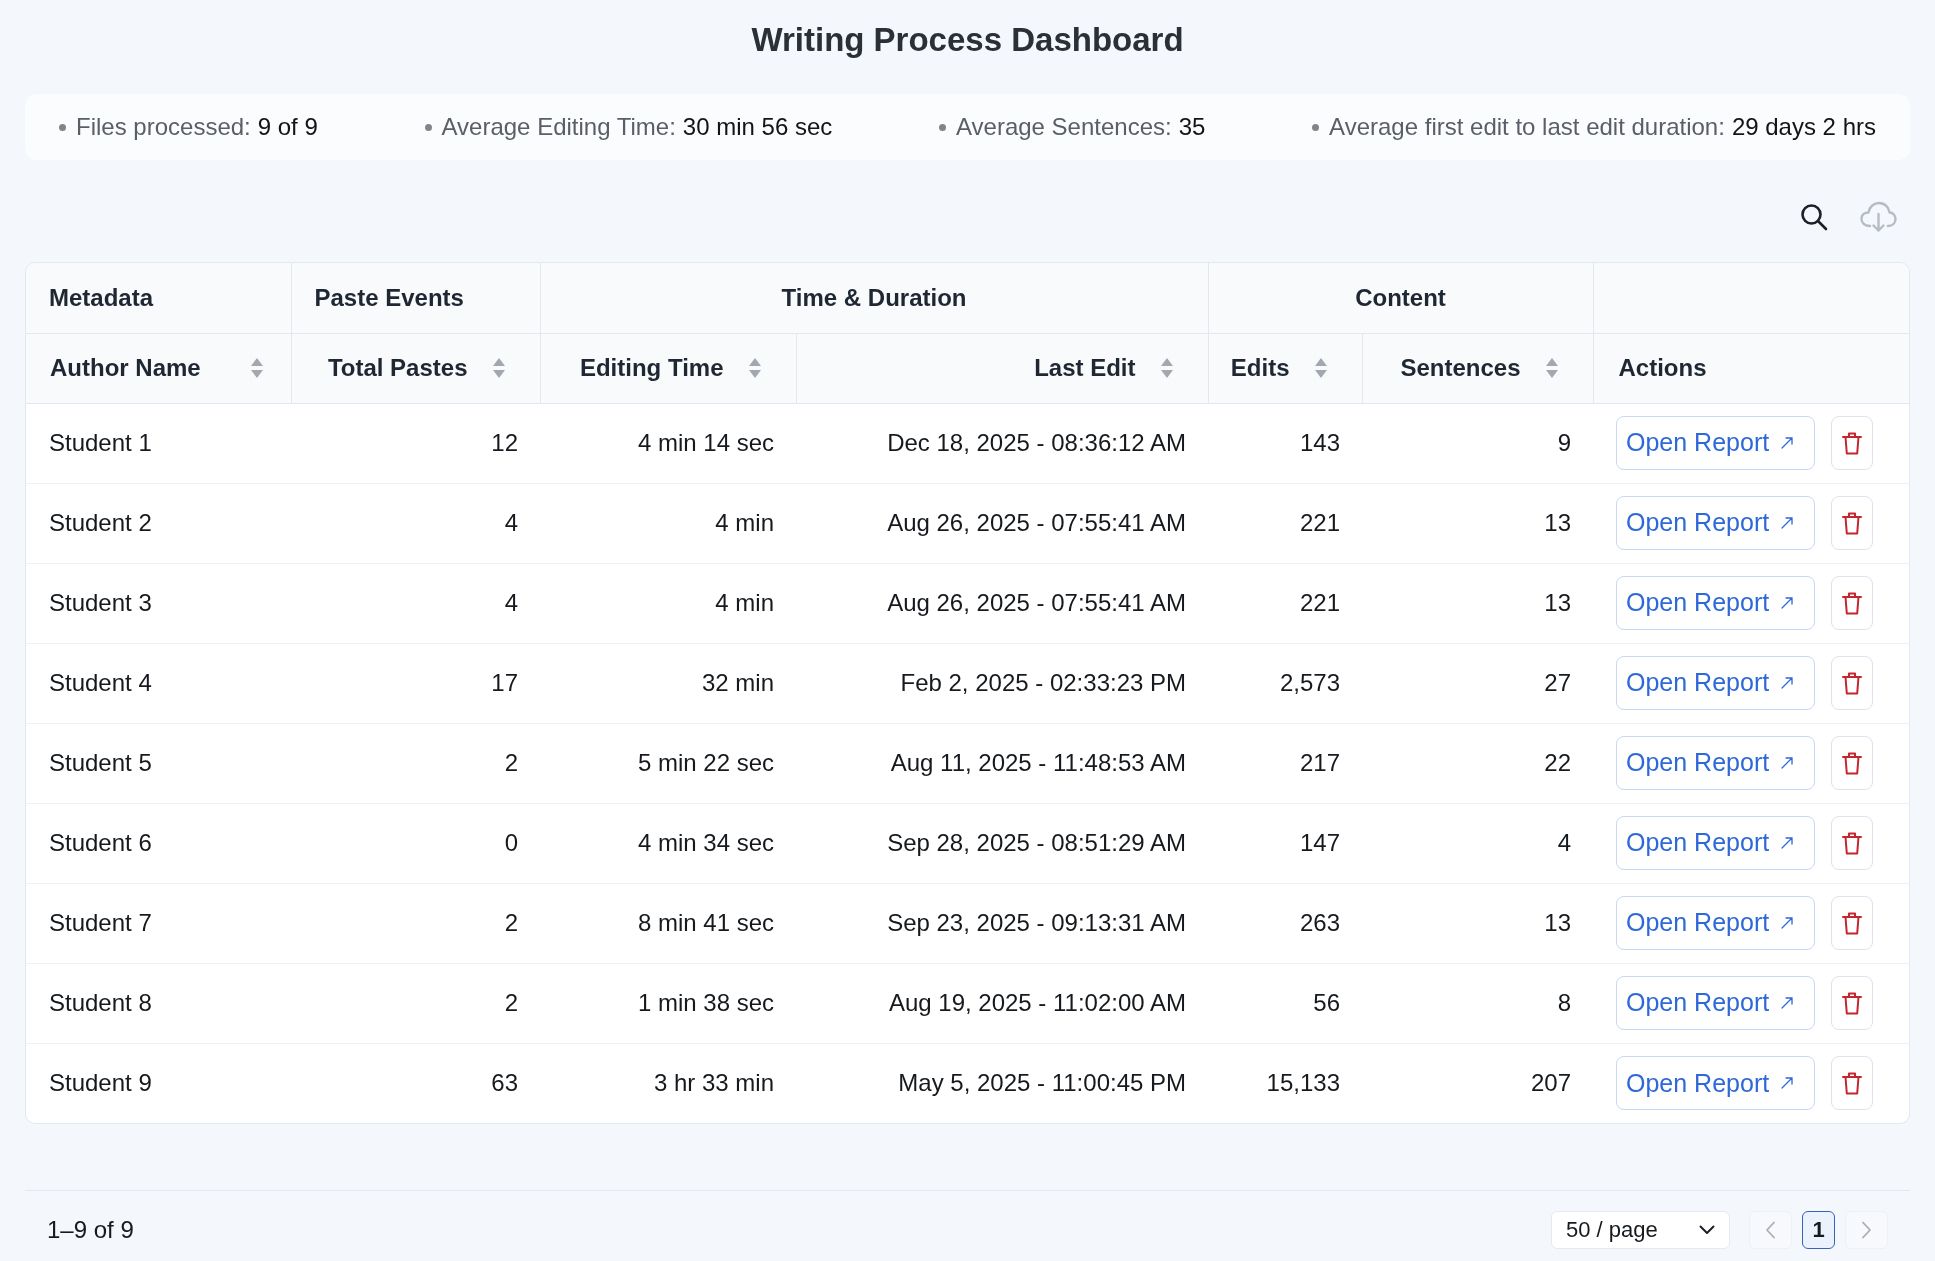 The image size is (1935, 1261). Describe the element at coordinates (158, 843) in the screenshot. I see `table-cell: Student 6` at that location.